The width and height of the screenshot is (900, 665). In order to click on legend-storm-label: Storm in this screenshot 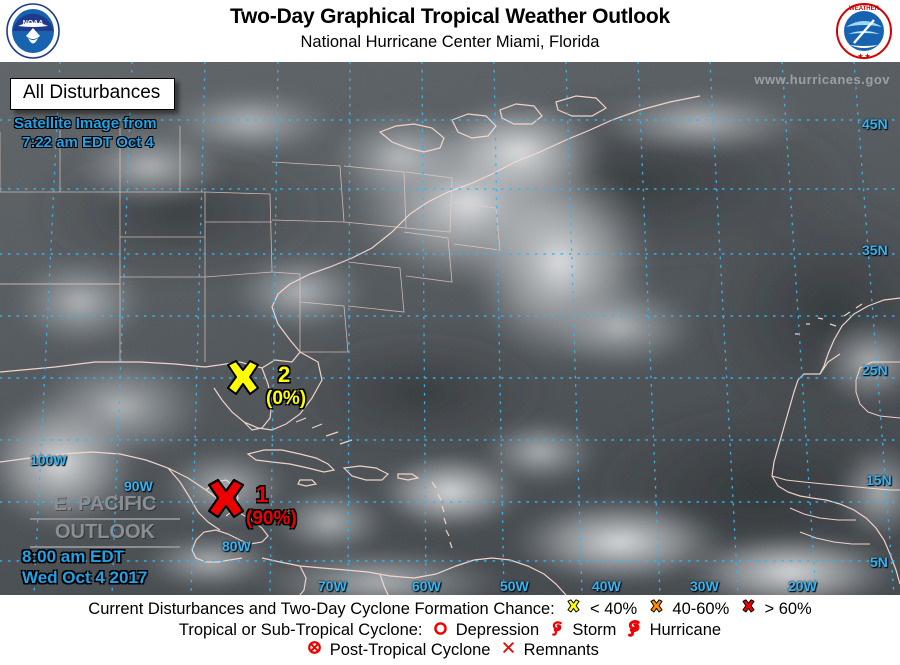, I will do `click(594, 630)`.